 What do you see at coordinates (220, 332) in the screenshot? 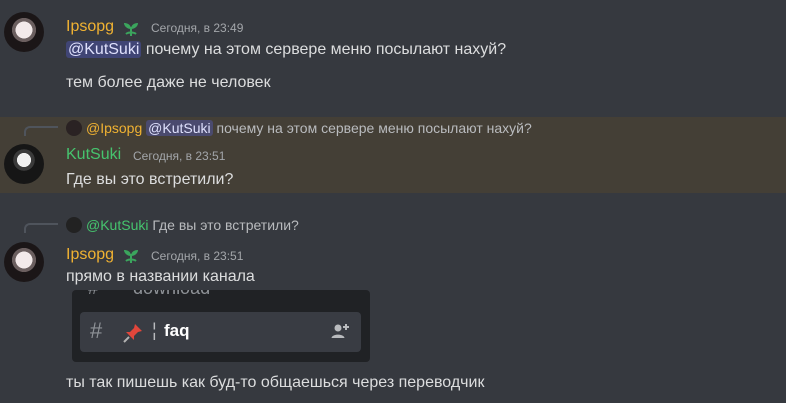
I see `channel-row: # ¦ faq` at bounding box center [220, 332].